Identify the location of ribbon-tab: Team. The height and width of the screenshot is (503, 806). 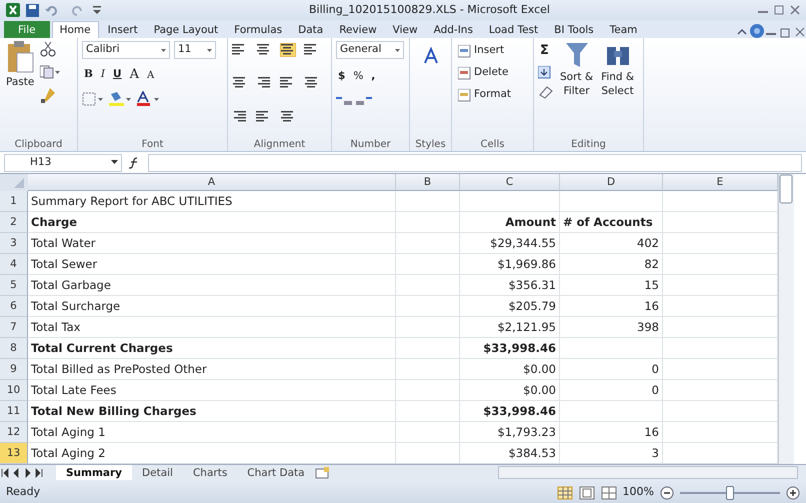
(623, 29).